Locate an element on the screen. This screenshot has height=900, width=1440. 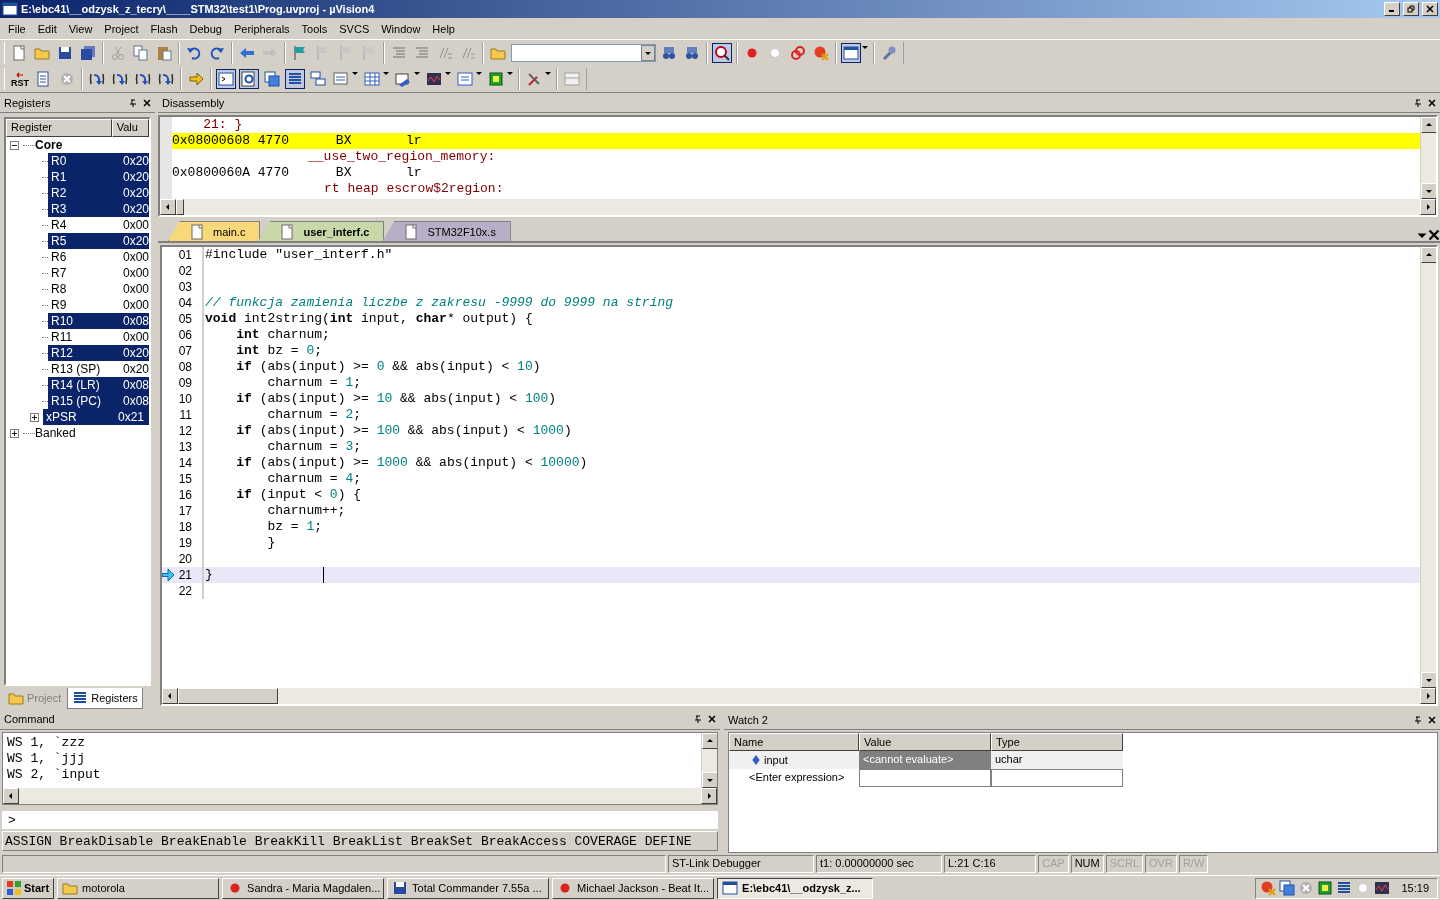
start-button: Start is located at coordinates (28, 888).